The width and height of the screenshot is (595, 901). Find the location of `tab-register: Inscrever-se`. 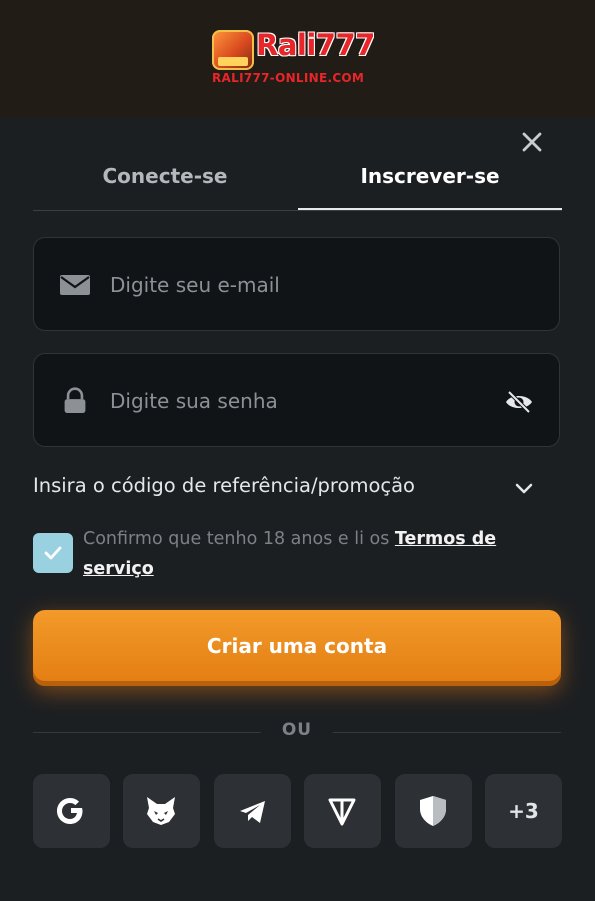

tab-register: Inscrever-se is located at coordinates (430, 180).